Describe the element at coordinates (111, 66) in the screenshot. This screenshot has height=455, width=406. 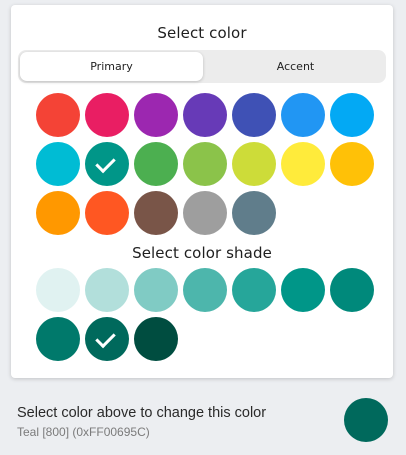
I see `tab-primary: Primary` at that location.